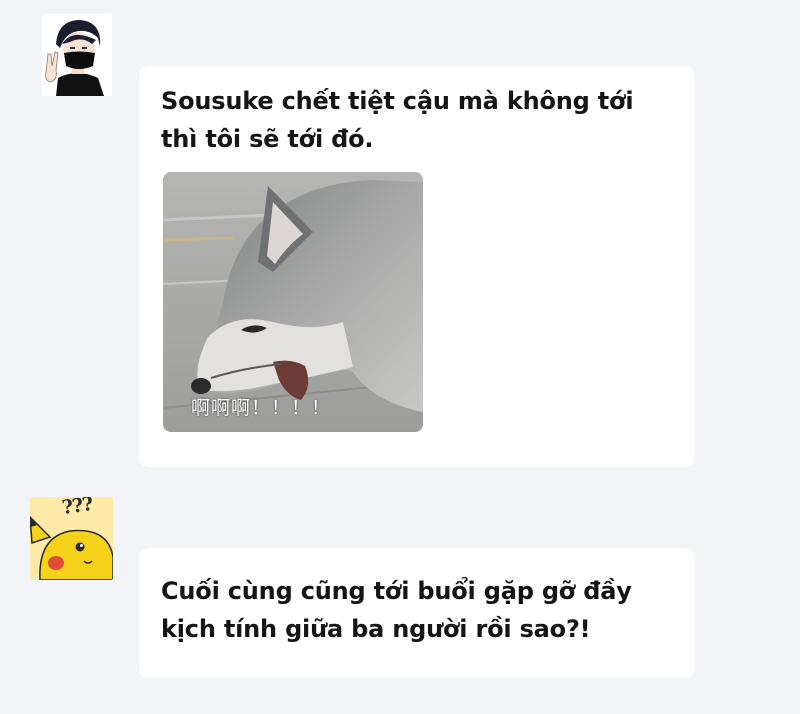  Describe the element at coordinates (71, 538) in the screenshot. I see `avatar-pikachu-confused-icon: ???` at that location.